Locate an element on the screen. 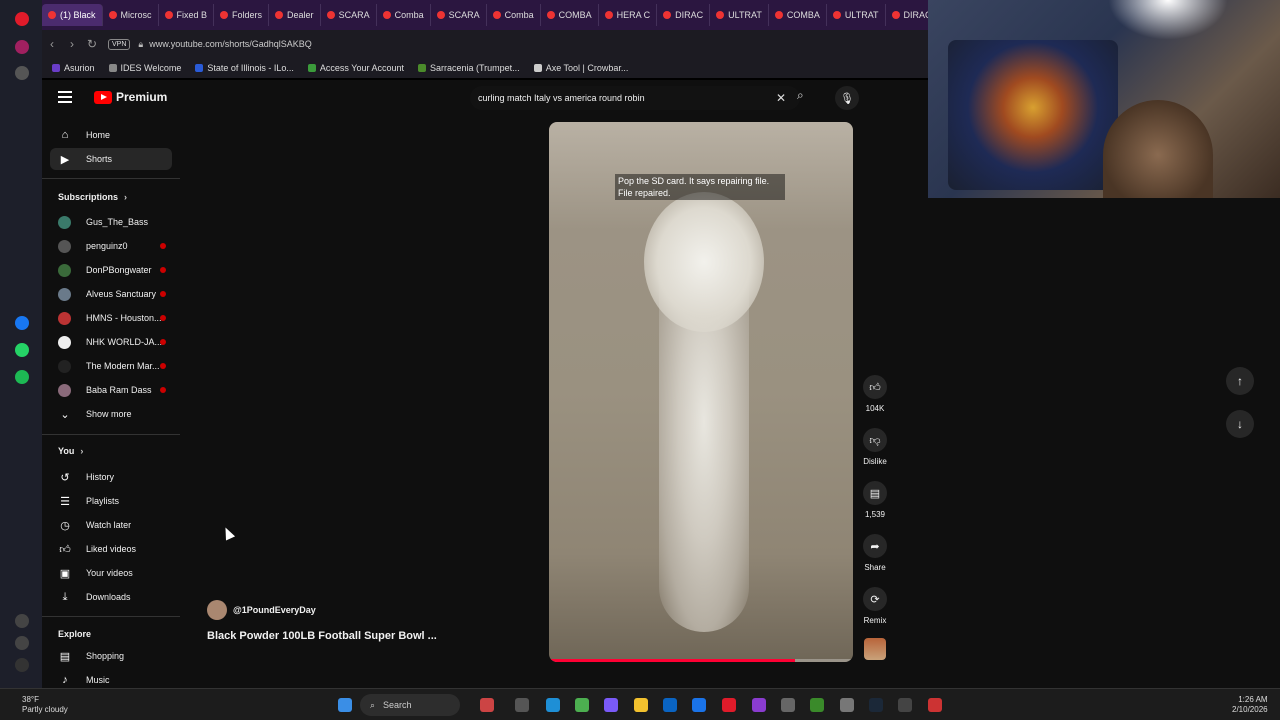 This screenshot has height=720, width=1280. browser-tab: Microsc is located at coordinates (131, 15).